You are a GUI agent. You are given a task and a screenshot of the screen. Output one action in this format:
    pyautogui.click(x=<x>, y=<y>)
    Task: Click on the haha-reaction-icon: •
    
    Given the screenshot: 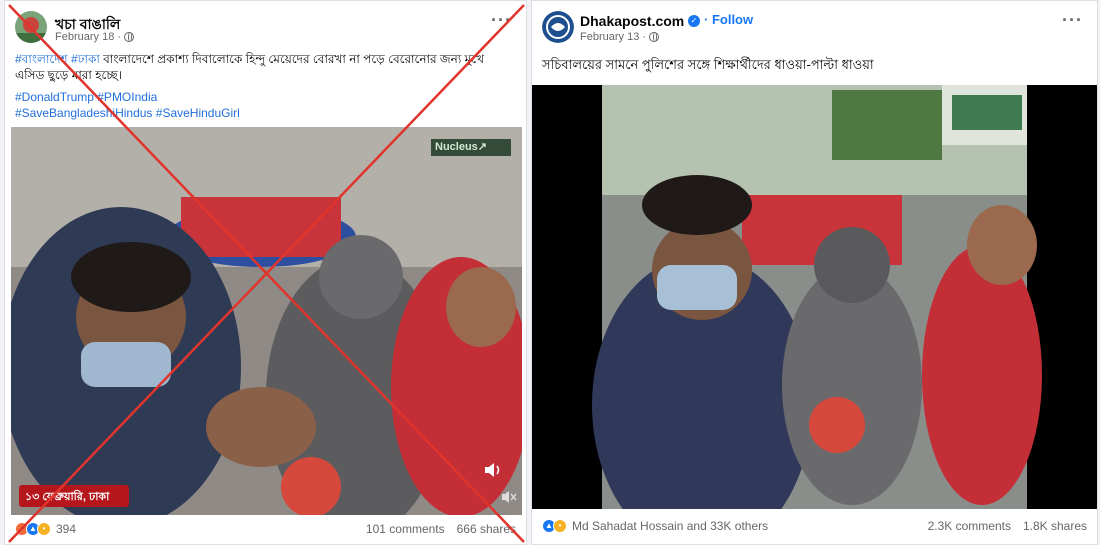 What is the action you would take?
    pyautogui.click(x=560, y=526)
    